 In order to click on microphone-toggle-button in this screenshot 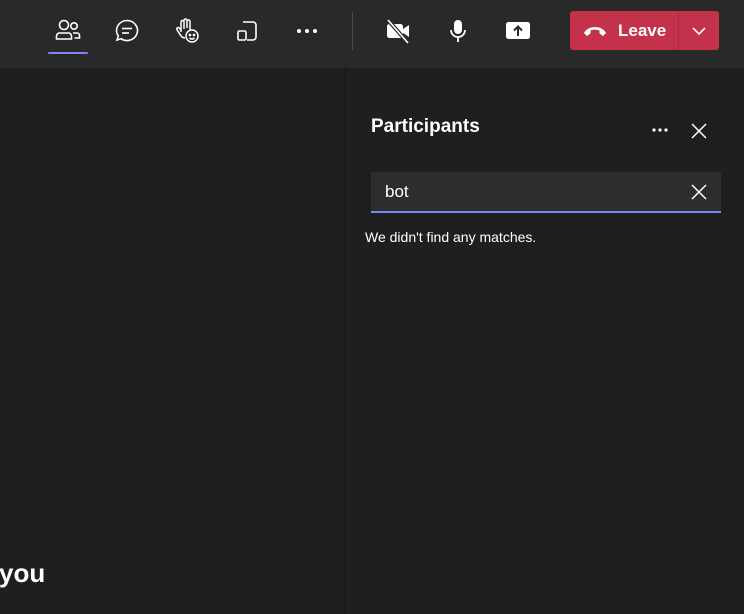, I will do `click(458, 31)`.